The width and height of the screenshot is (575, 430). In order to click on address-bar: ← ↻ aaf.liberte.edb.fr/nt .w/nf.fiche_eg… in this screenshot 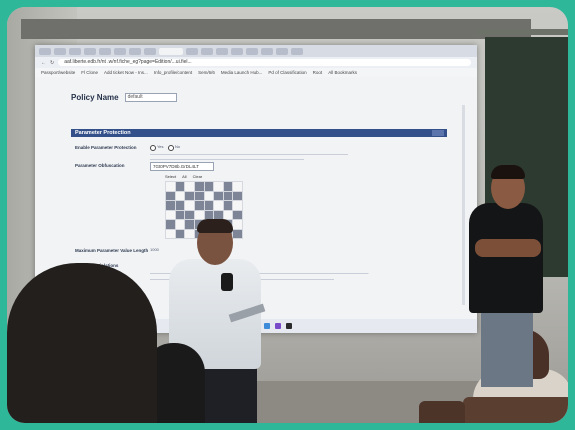, I will do `click(256, 62)`.